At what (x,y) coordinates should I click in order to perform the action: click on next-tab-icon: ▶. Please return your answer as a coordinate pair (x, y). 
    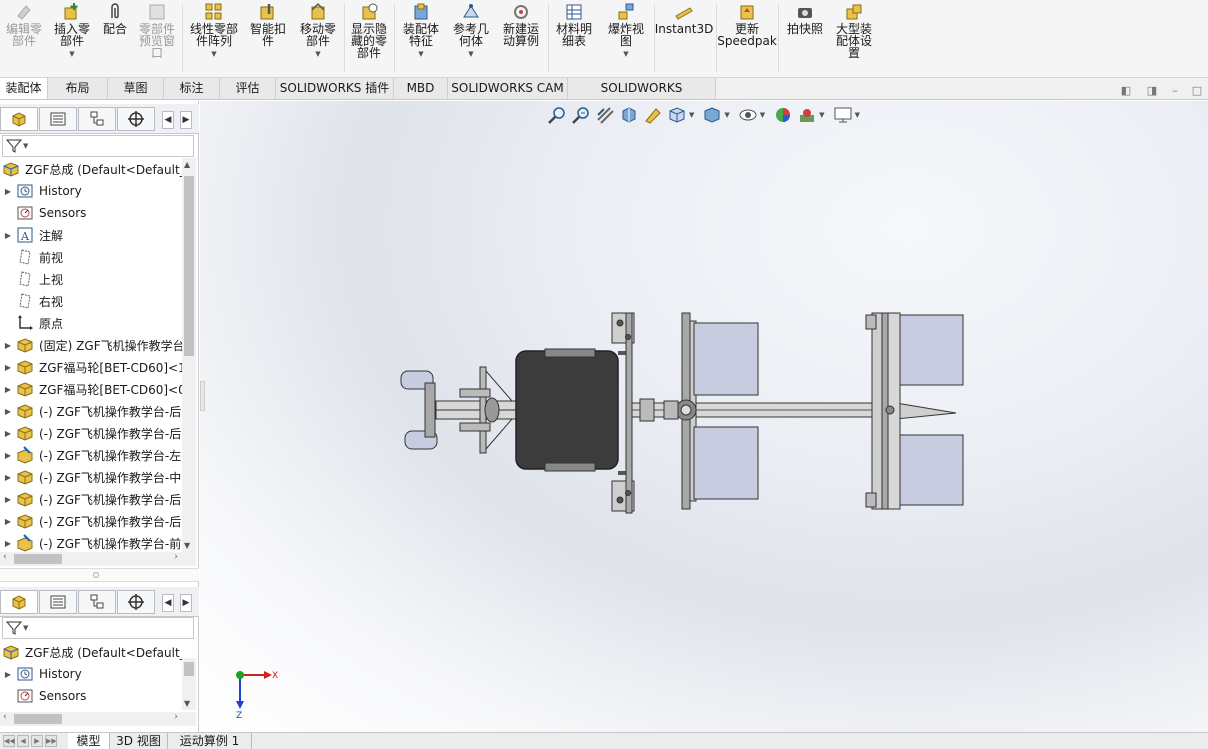
    Looking at the image, I should click on (37, 741).